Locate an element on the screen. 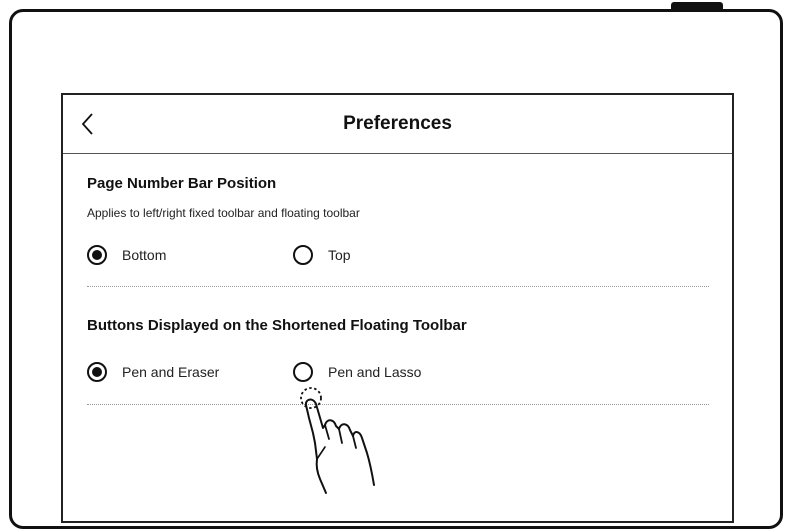 The height and width of the screenshot is (529, 794). device-power-button is located at coordinates (697, 5).